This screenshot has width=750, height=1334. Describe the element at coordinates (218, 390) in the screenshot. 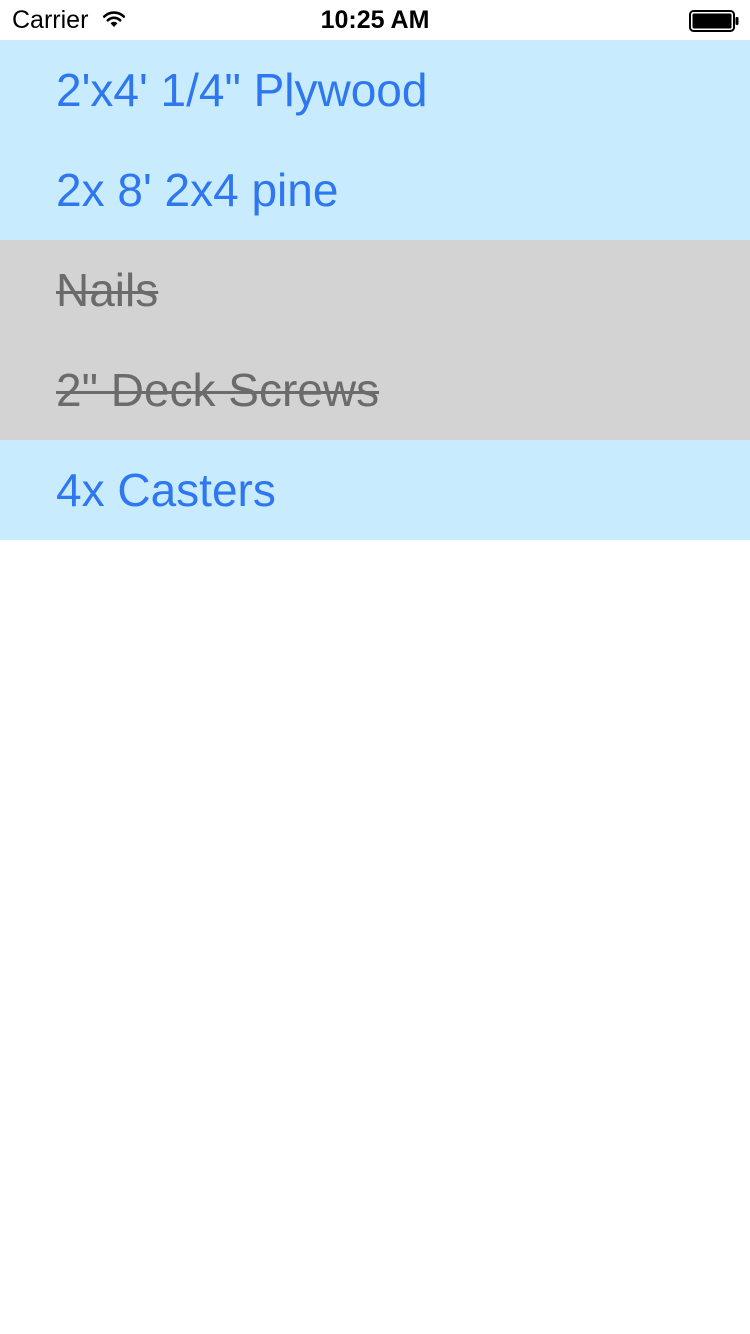

I see `list-item-label: 2" Deck Screws` at that location.